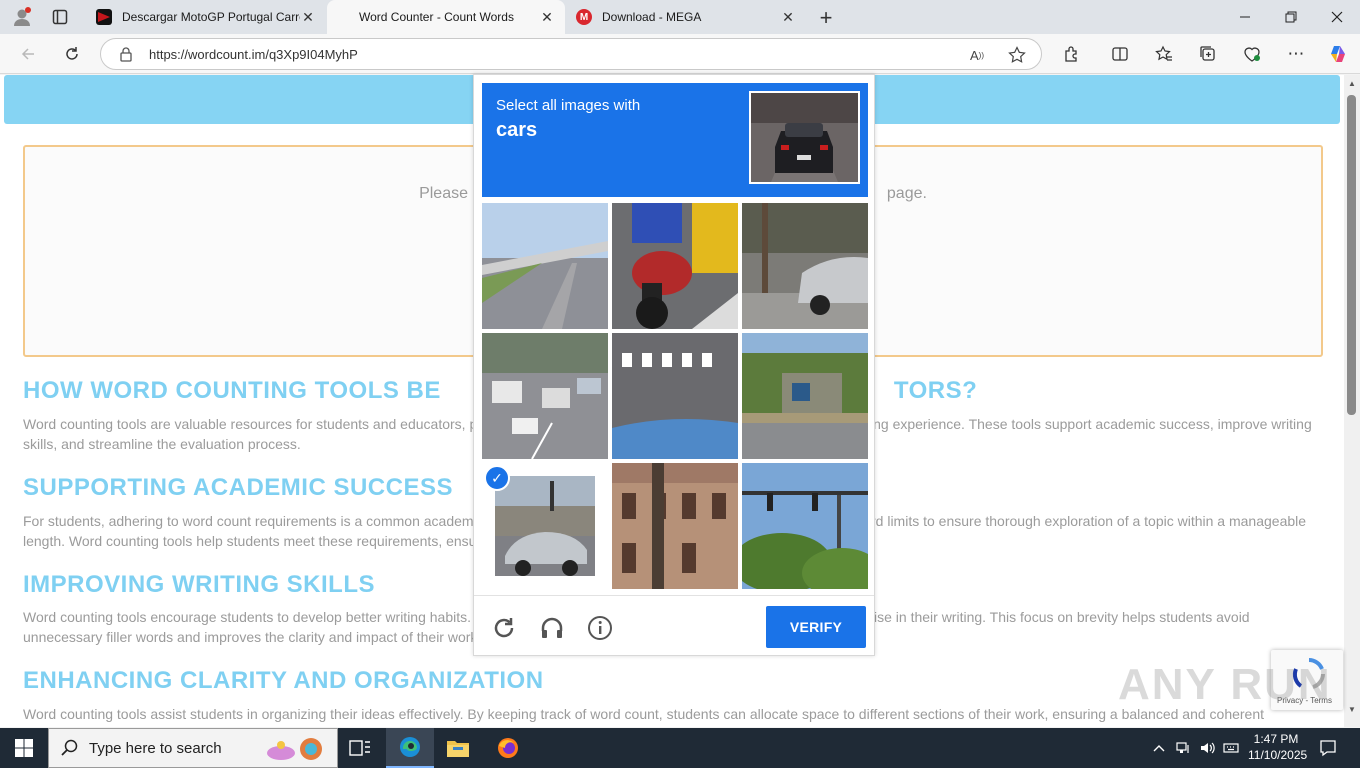 This screenshot has height=768, width=1360. What do you see at coordinates (1291, 17) in the screenshot?
I see `restore-button` at bounding box center [1291, 17].